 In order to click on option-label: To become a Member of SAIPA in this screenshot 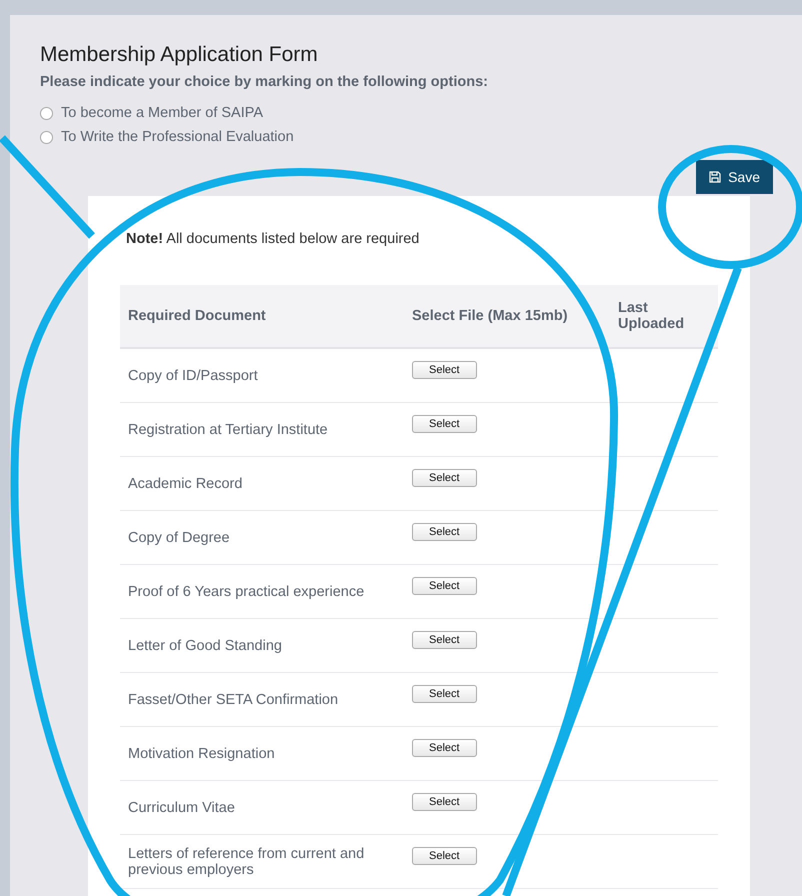, I will do `click(162, 113)`.